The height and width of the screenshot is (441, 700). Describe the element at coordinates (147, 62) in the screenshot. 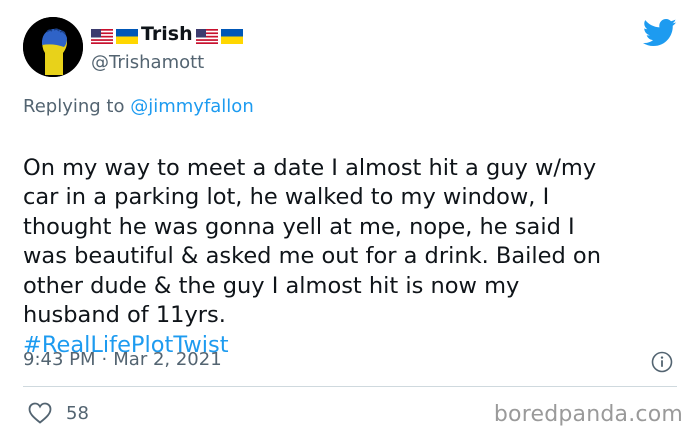

I see `user-handle: @Trishamott` at that location.